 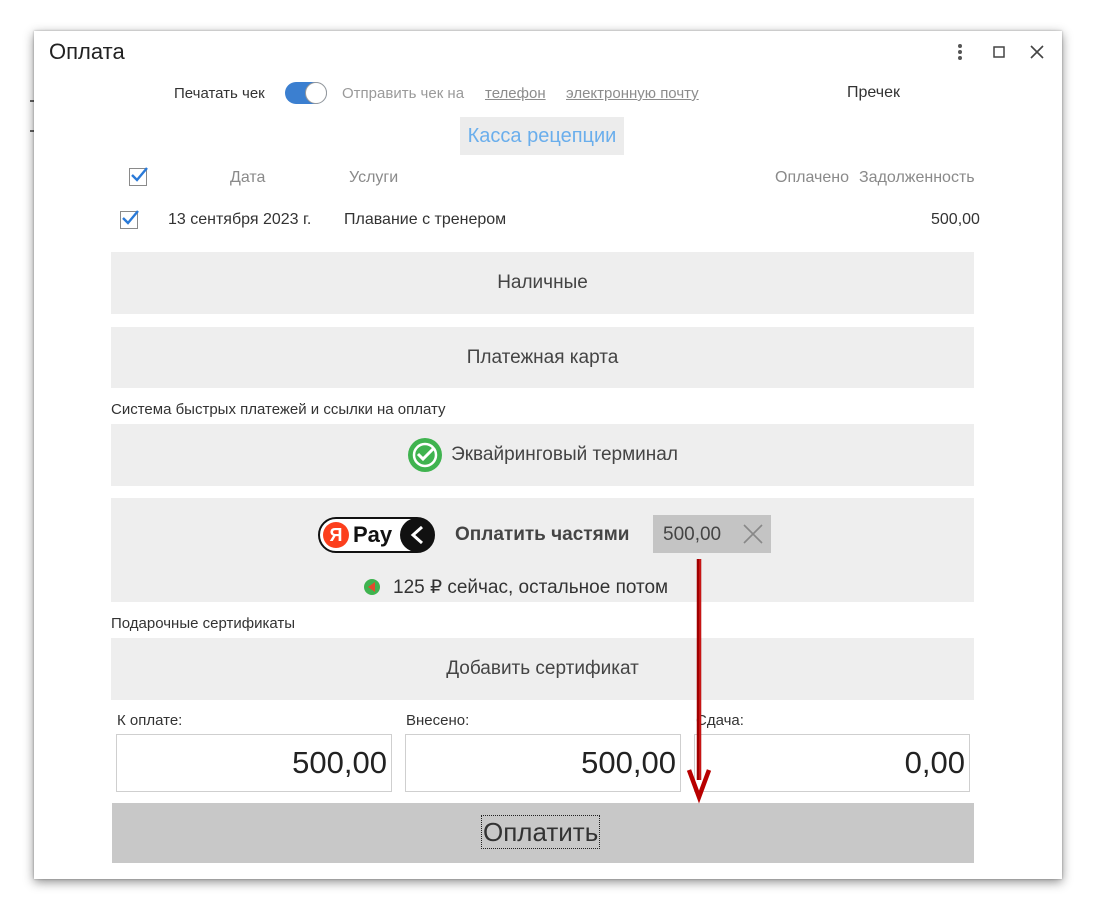 What do you see at coordinates (753, 536) in the screenshot?
I see `clear-icon` at bounding box center [753, 536].